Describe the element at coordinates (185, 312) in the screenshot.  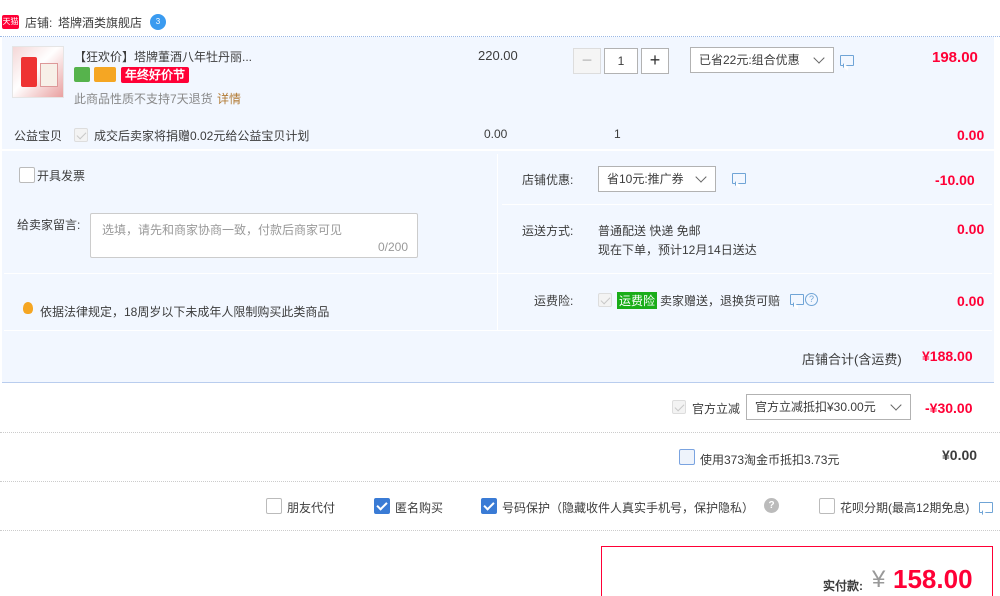
I see `legal-notice: 依据法律规定，18周岁以下未成年人限制购买此类商品` at that location.